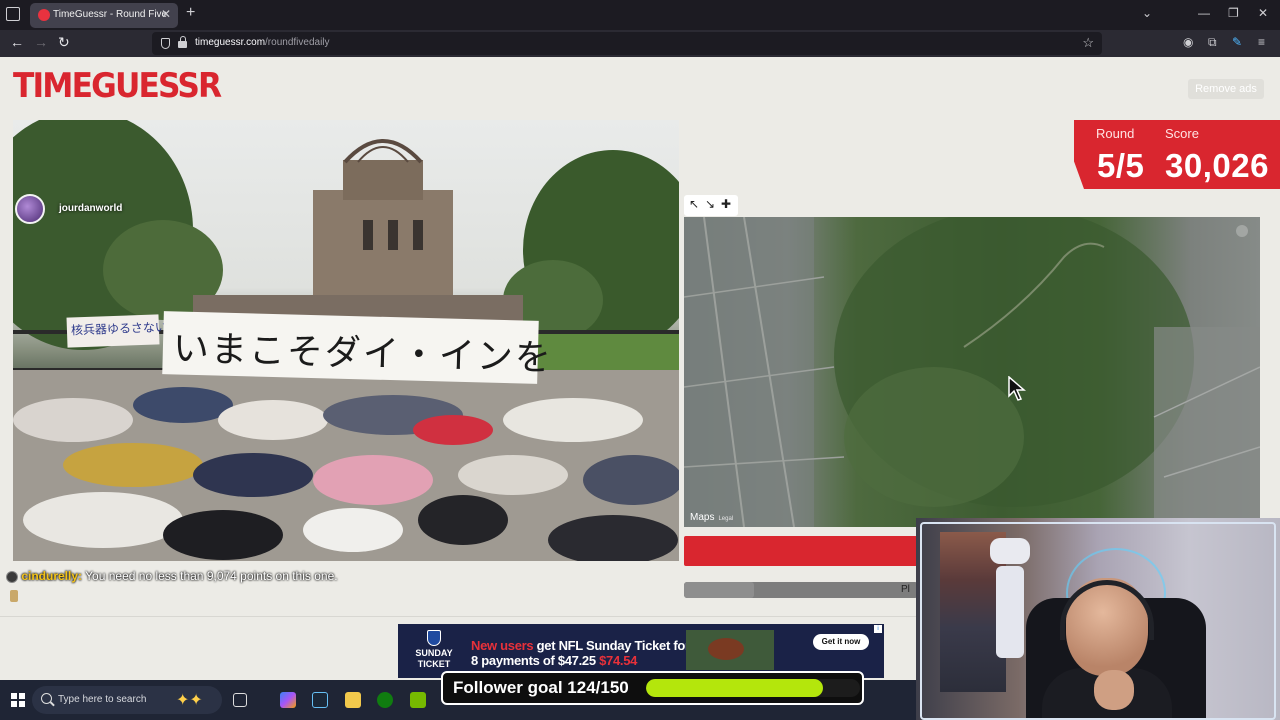 The width and height of the screenshot is (1280, 720). I want to click on ad-brand-line1: SUNDAY, so click(434, 653).